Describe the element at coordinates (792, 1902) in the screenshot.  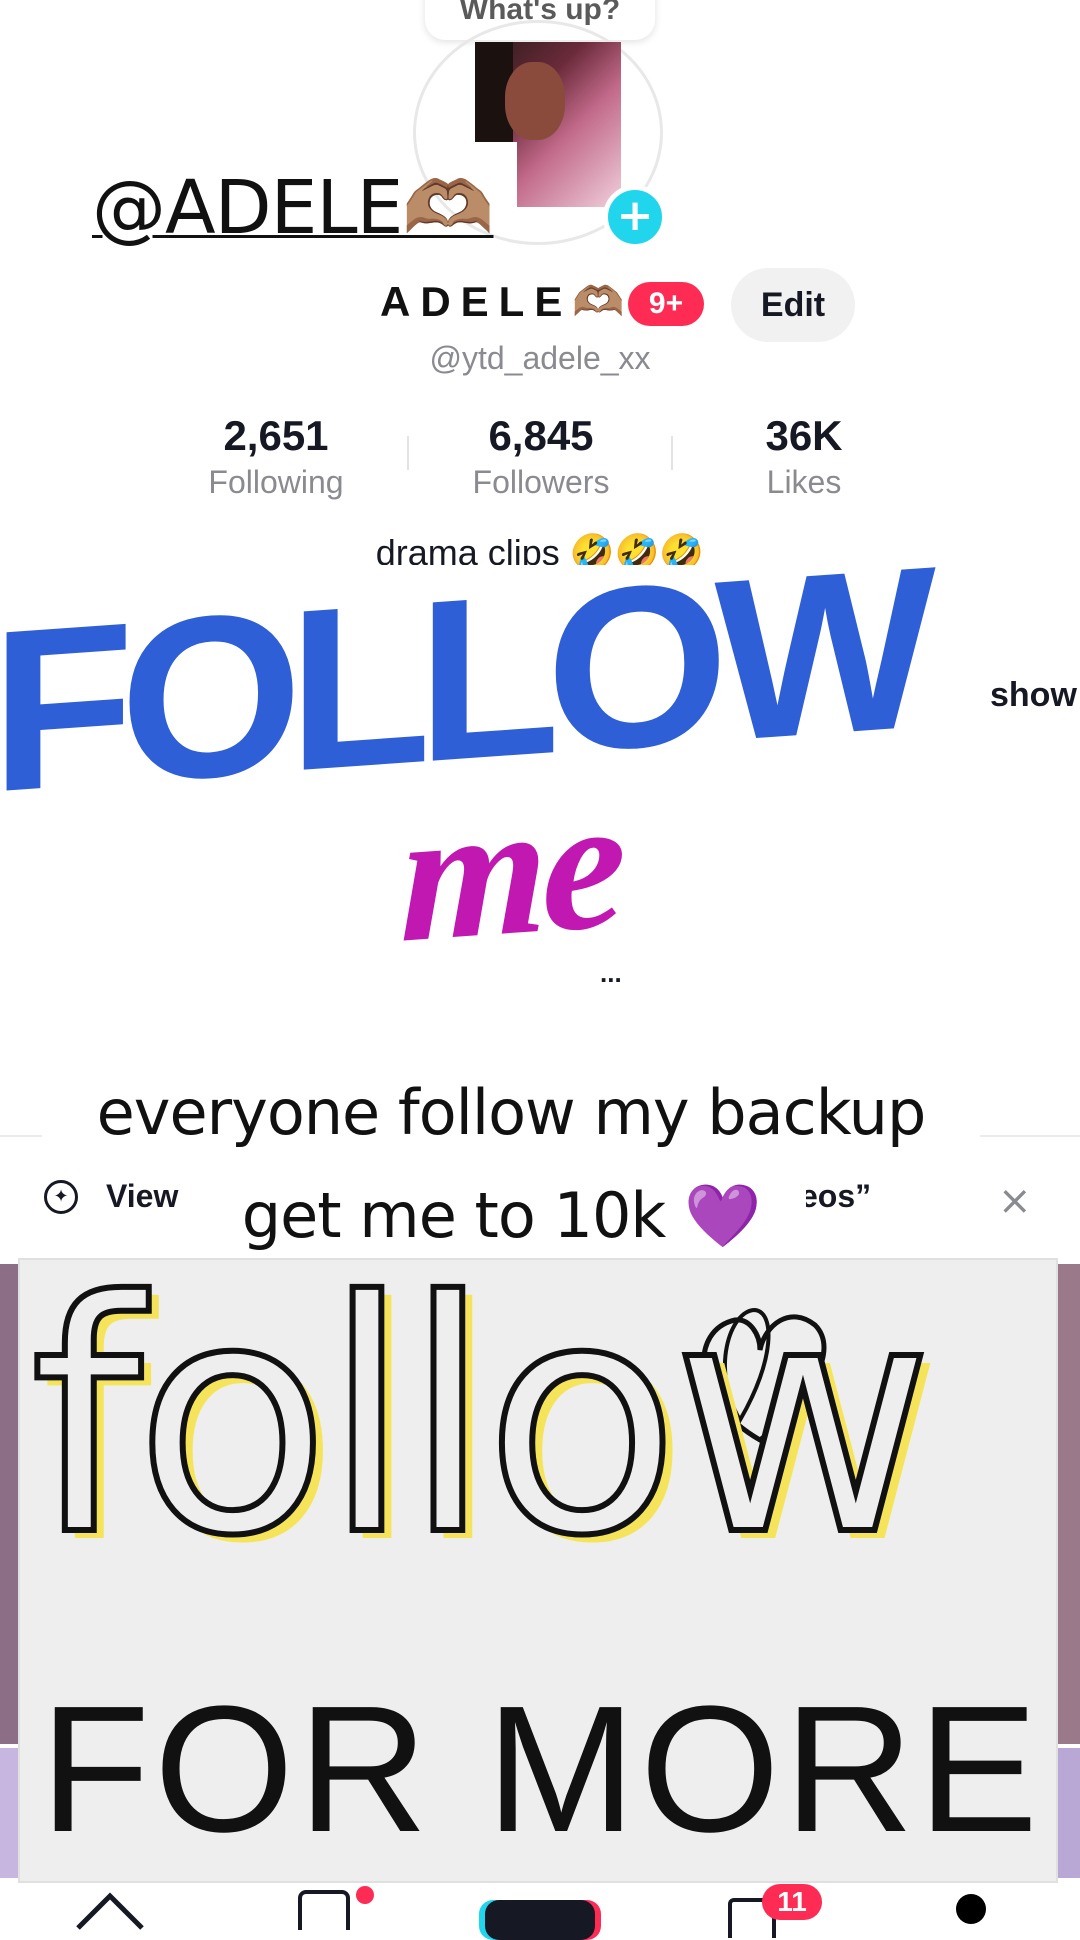
I see `inbox-badge: 11` at that location.